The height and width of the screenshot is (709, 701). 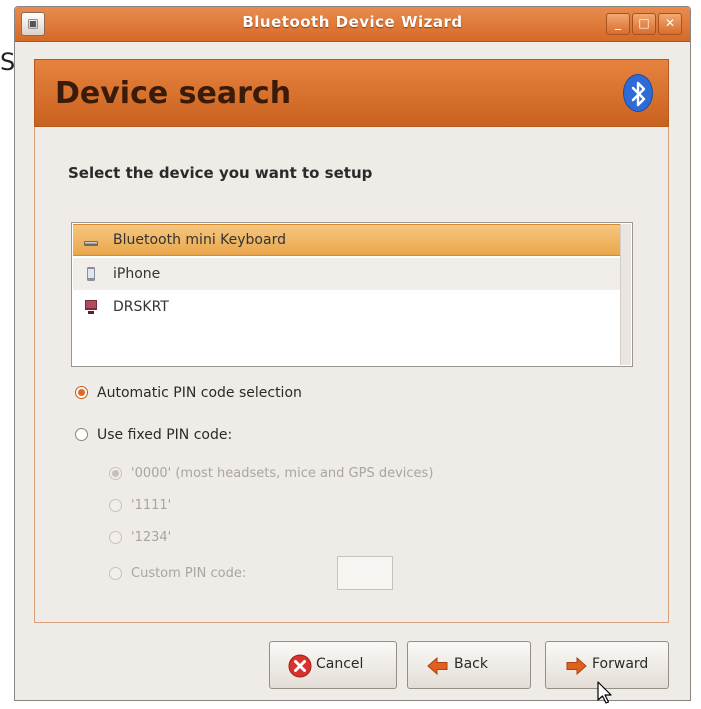 I want to click on phone-icon, so click(x=91, y=274).